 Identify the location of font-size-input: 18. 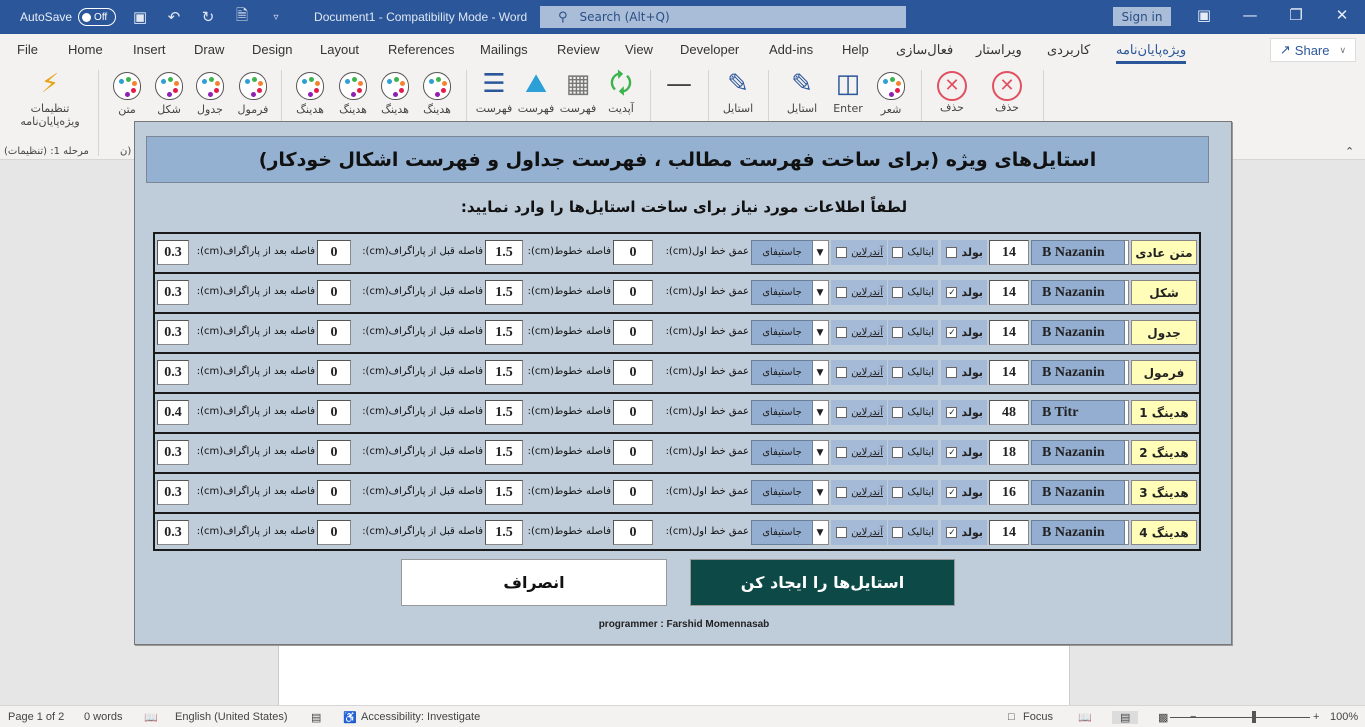
(1009, 452).